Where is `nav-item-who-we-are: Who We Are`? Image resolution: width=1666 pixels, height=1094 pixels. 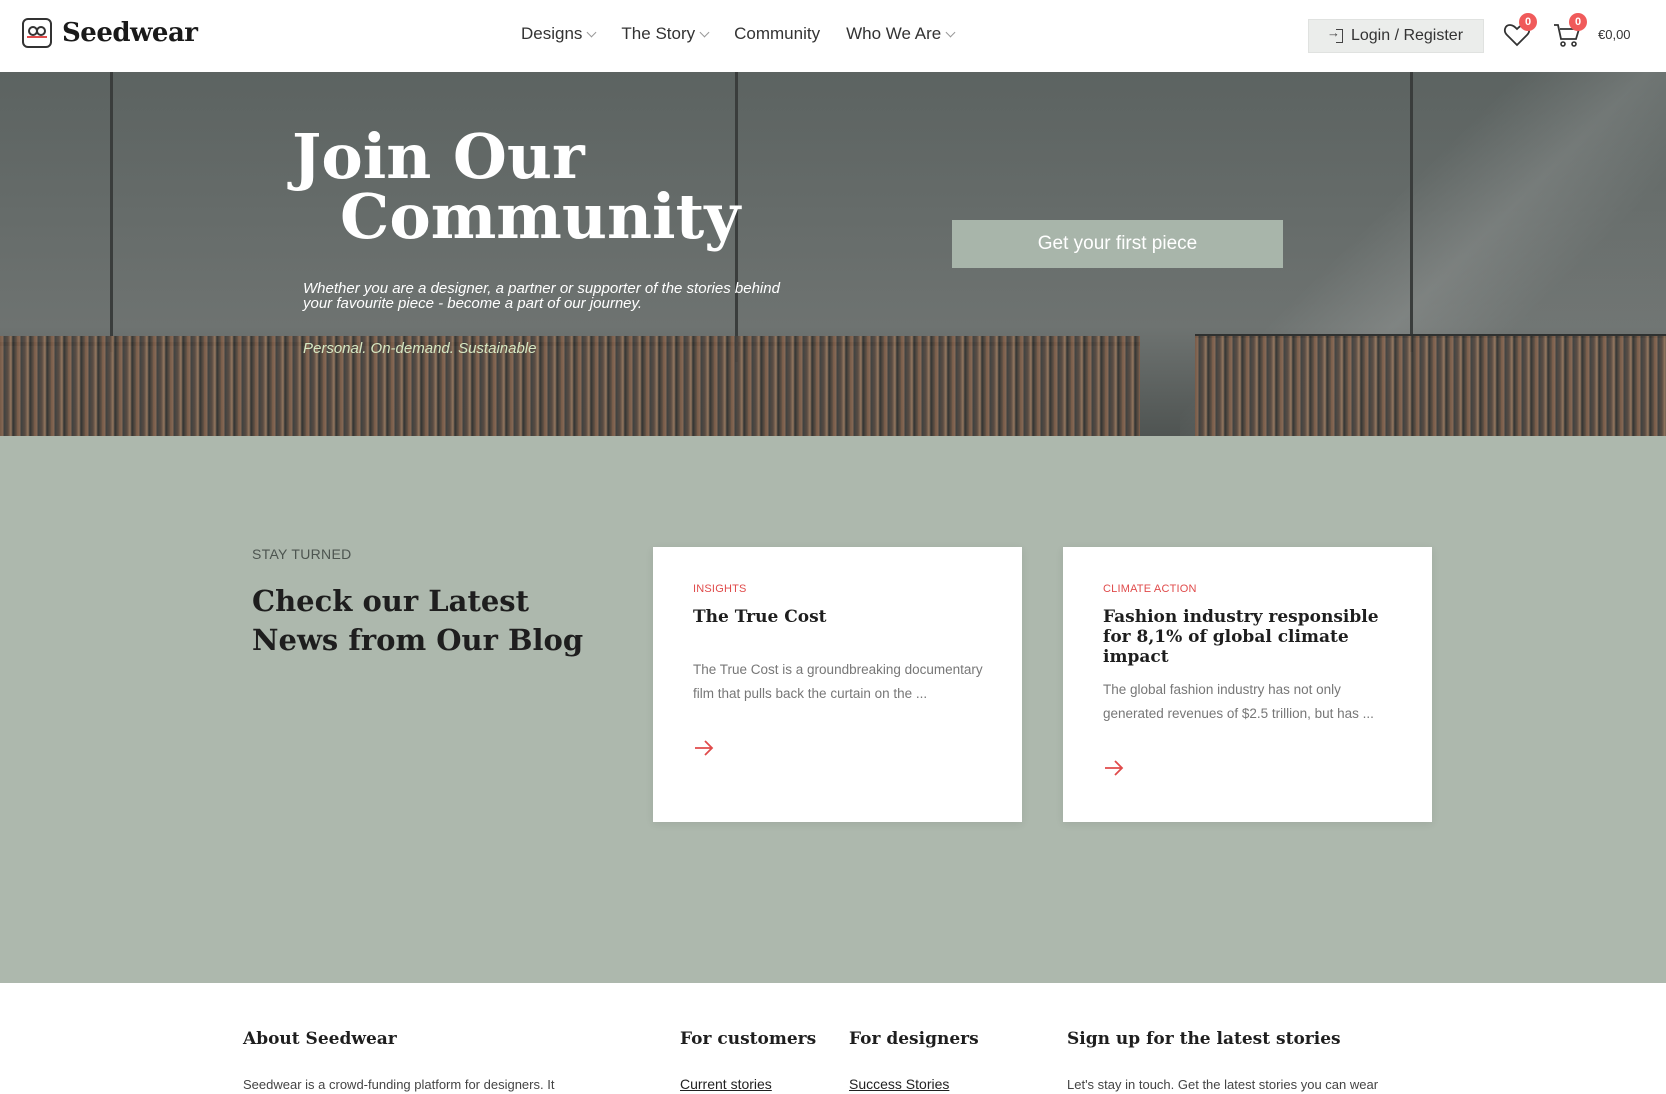
nav-item-who-we-are: Who We Are is located at coordinates (901, 34).